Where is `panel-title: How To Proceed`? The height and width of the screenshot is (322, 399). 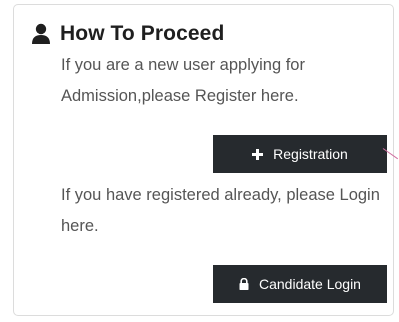
panel-title: How To Proceed is located at coordinates (142, 33).